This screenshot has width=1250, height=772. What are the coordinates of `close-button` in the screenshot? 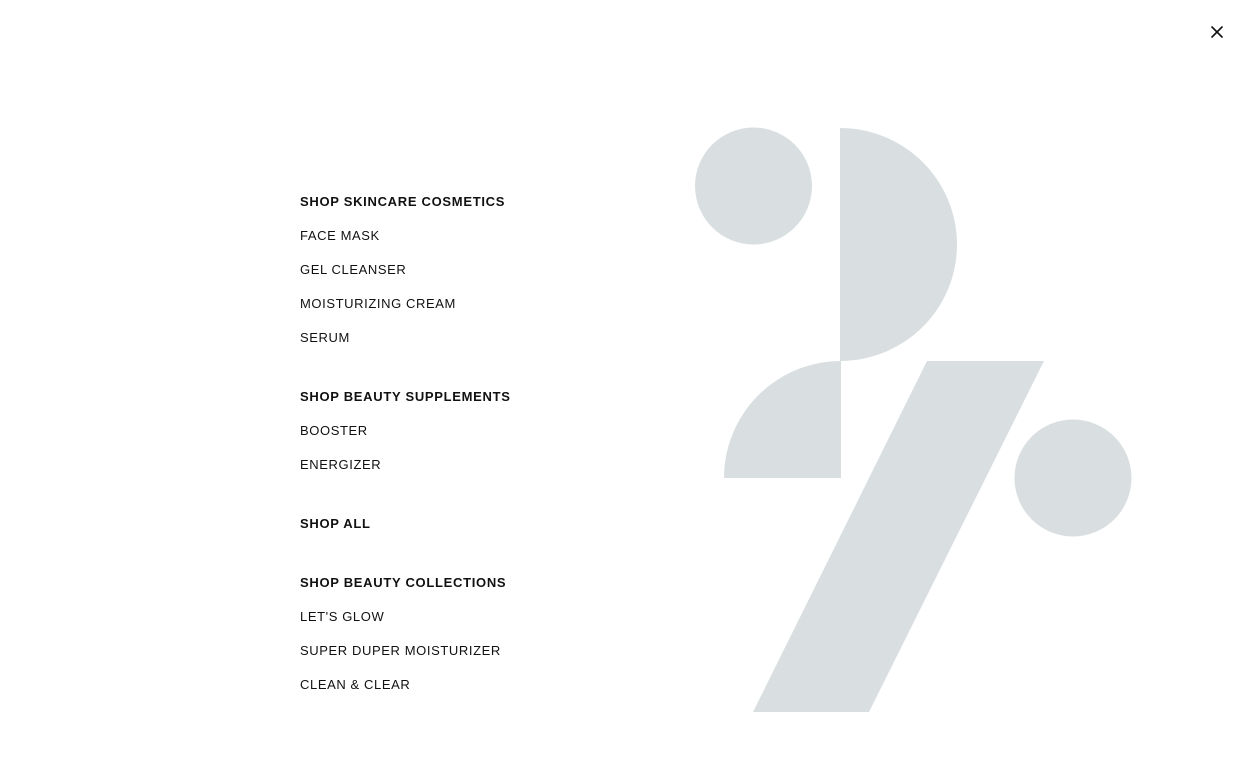 It's located at (1217, 32).